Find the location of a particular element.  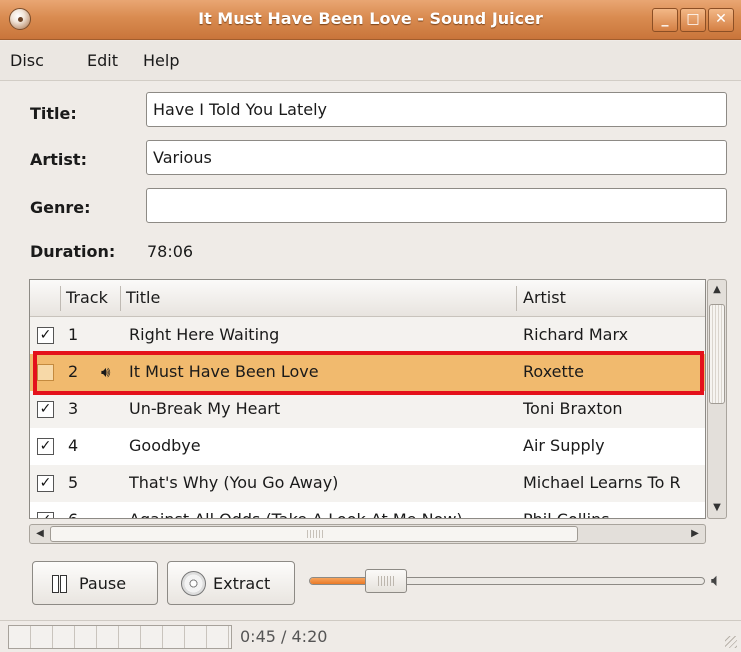

menu-bar: Disc Edit Help is located at coordinates (370, 61).